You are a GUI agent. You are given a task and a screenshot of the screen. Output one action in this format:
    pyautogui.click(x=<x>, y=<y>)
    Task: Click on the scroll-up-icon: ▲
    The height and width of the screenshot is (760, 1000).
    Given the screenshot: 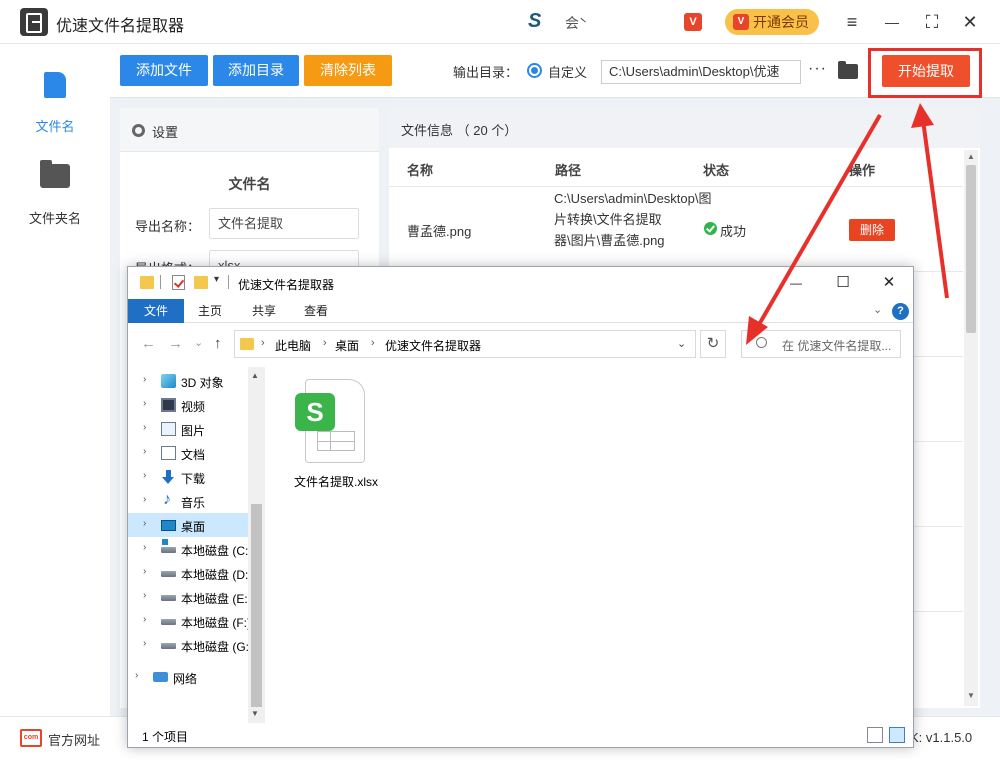 What is the action you would take?
    pyautogui.click(x=971, y=156)
    